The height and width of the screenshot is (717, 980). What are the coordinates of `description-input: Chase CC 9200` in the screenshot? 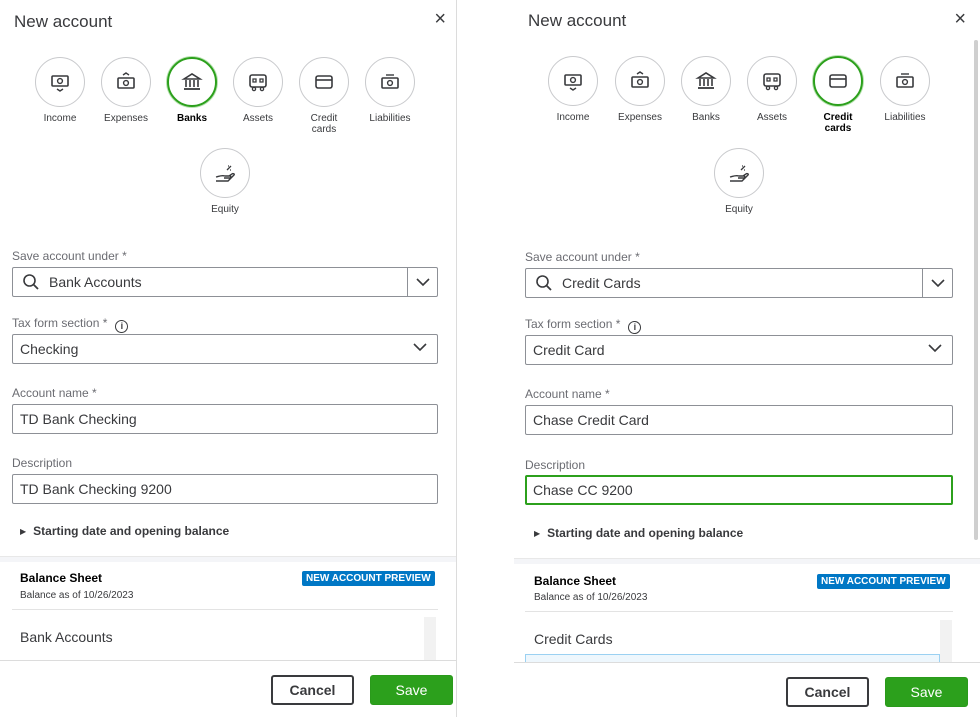 It's located at (739, 490).